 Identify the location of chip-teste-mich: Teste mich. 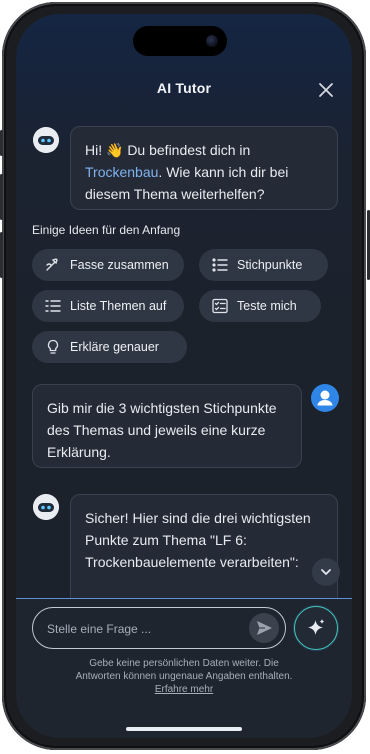
(260, 306).